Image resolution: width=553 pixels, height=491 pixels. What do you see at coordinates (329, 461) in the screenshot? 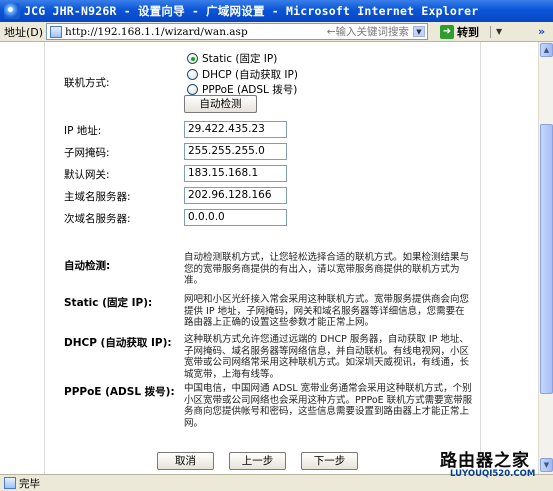
I see `next-step-button: 下一步` at bounding box center [329, 461].